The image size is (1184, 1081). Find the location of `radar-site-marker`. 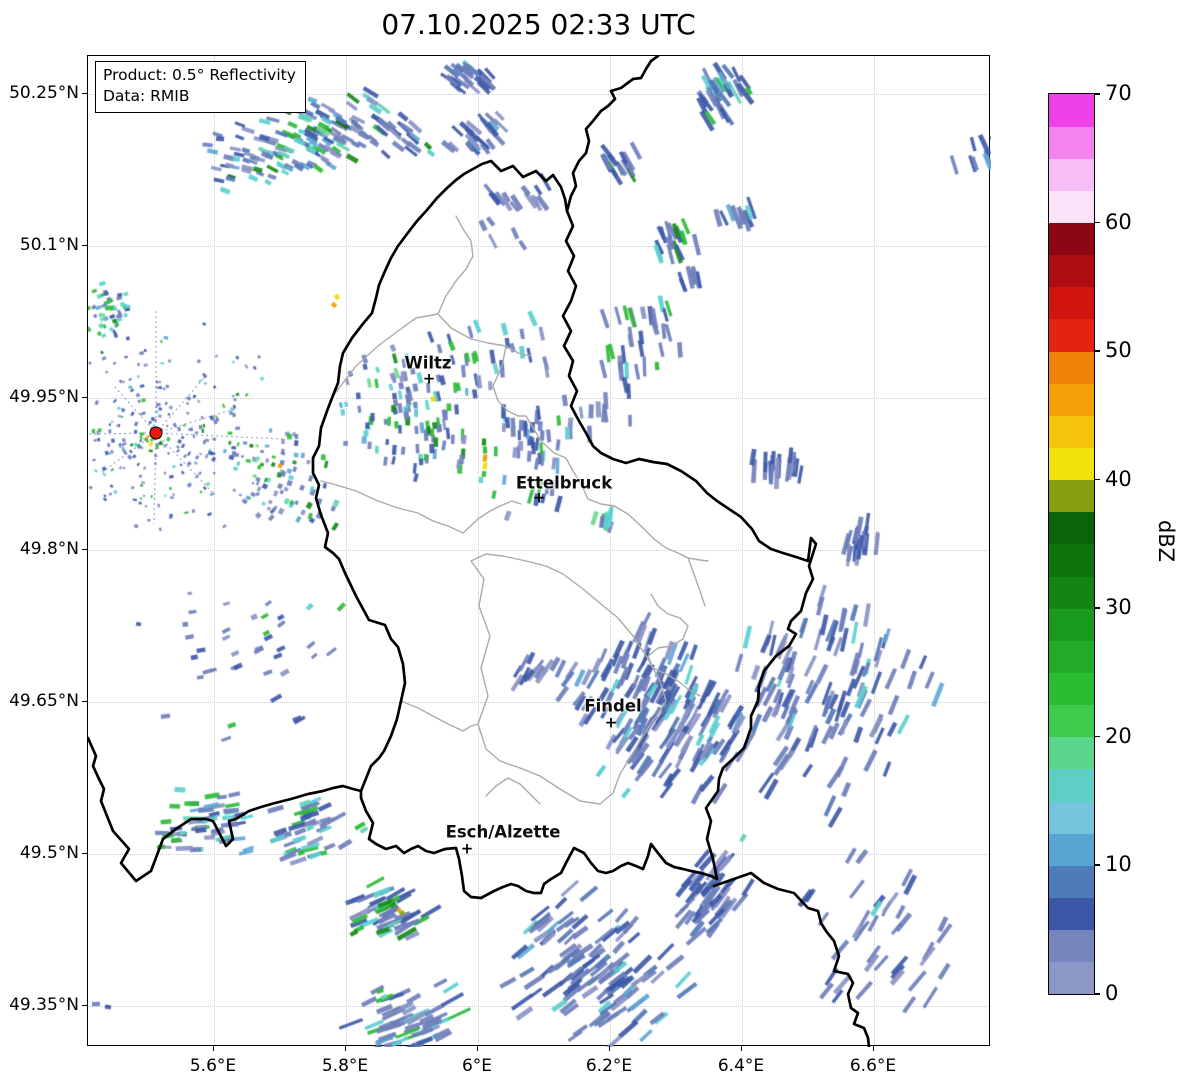

radar-site-marker is located at coordinates (156, 433).